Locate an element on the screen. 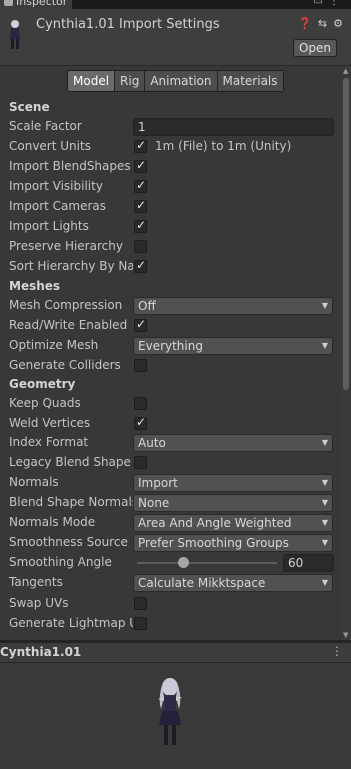 This screenshot has height=769, width=351. import-lights-checkbox is located at coordinates (140, 225).